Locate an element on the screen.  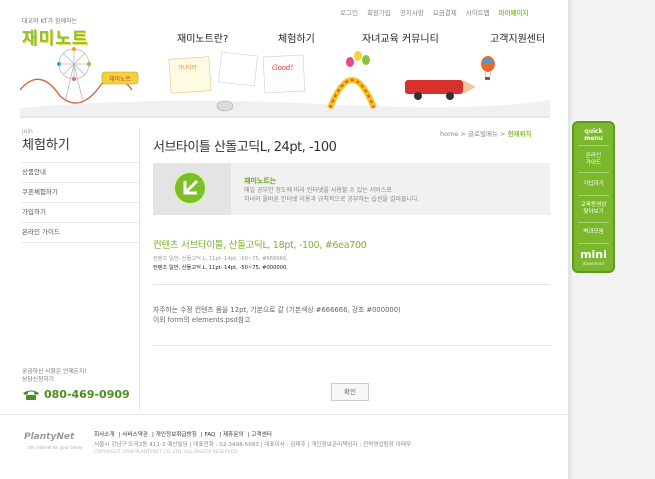
phone-icon is located at coordinates (31, 395).